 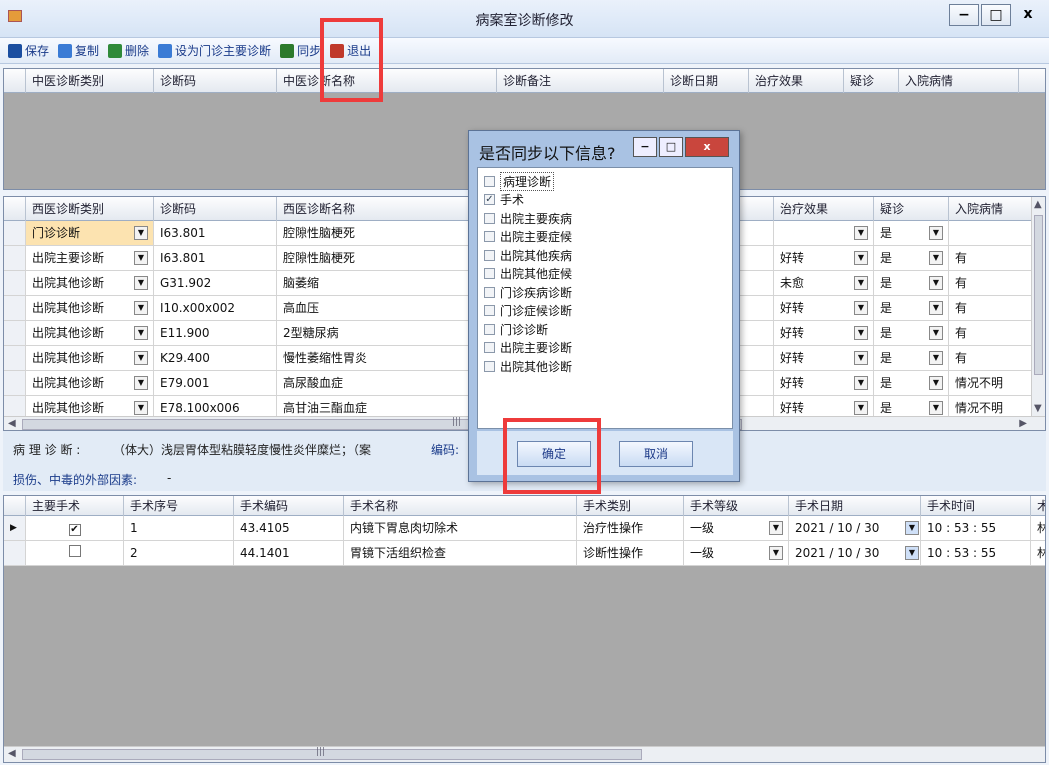 What do you see at coordinates (15, 528) in the screenshot?
I see `row-header: ▶` at bounding box center [15, 528].